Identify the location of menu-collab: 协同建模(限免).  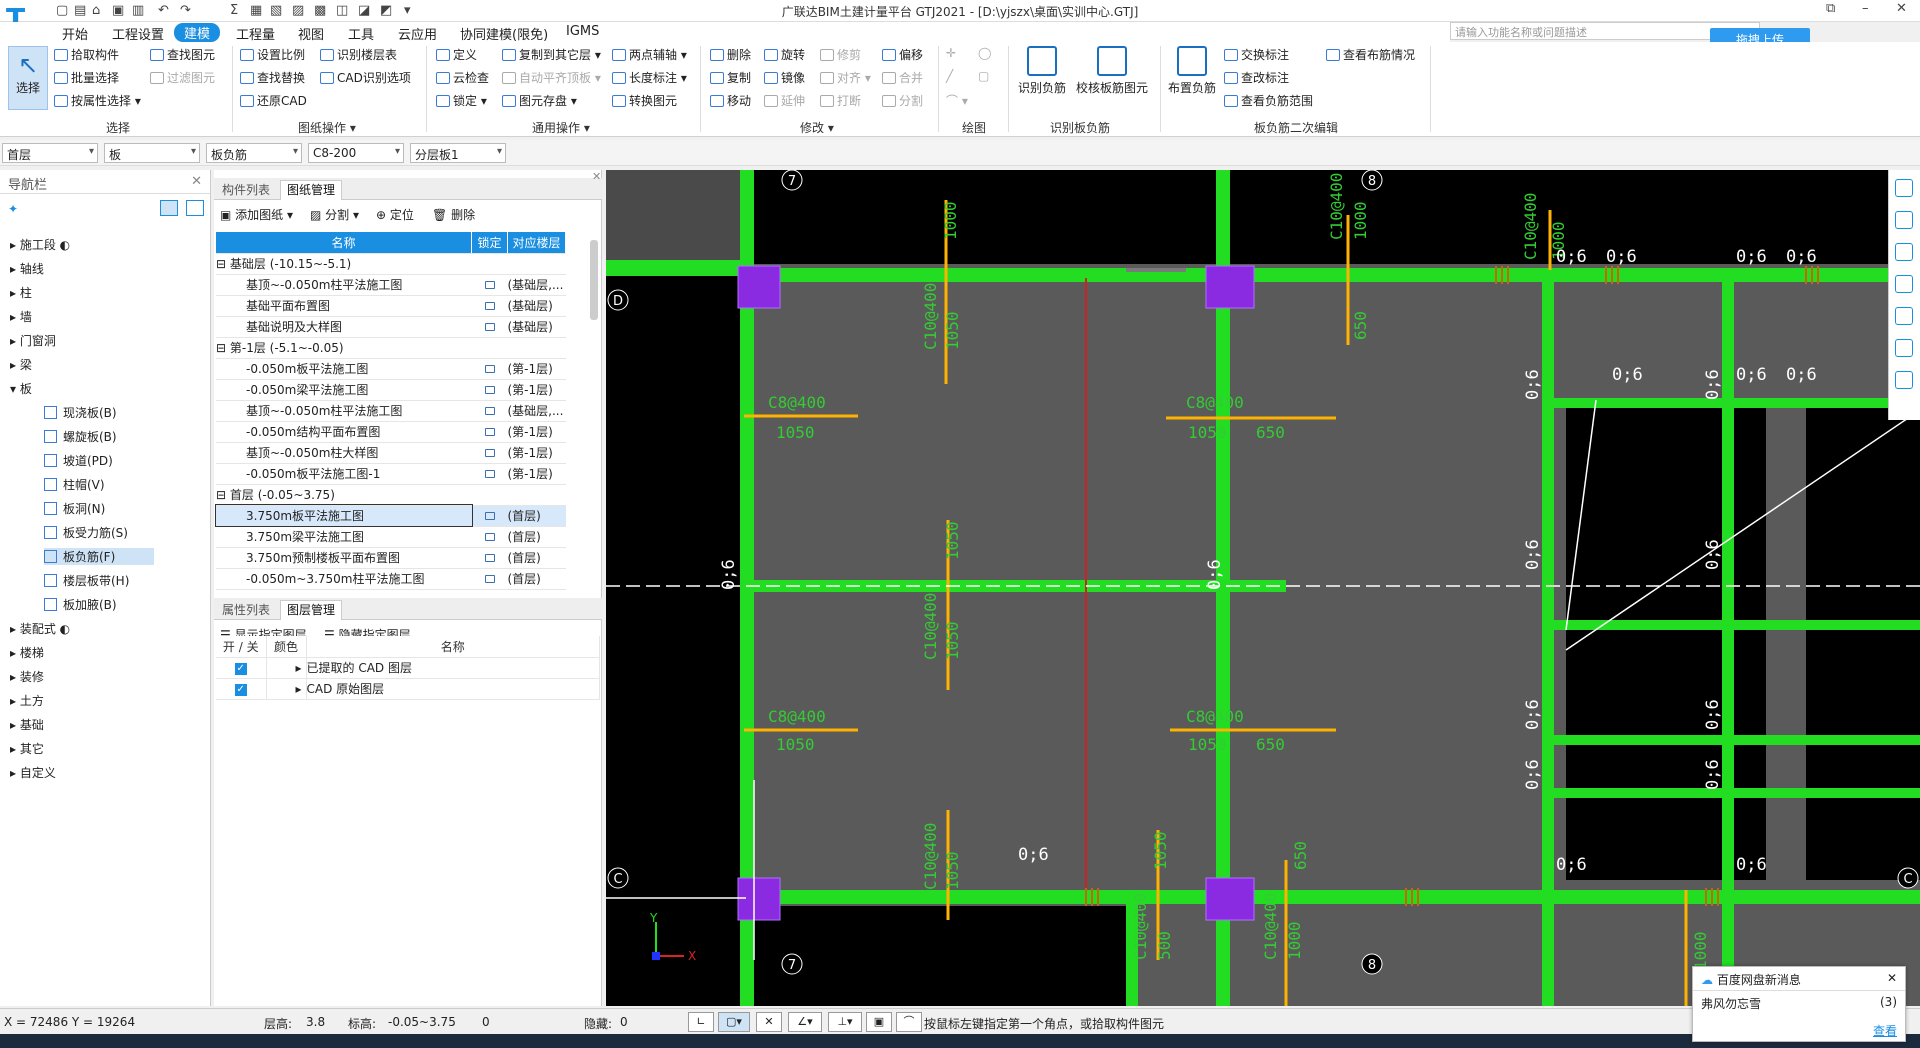
(504, 33).